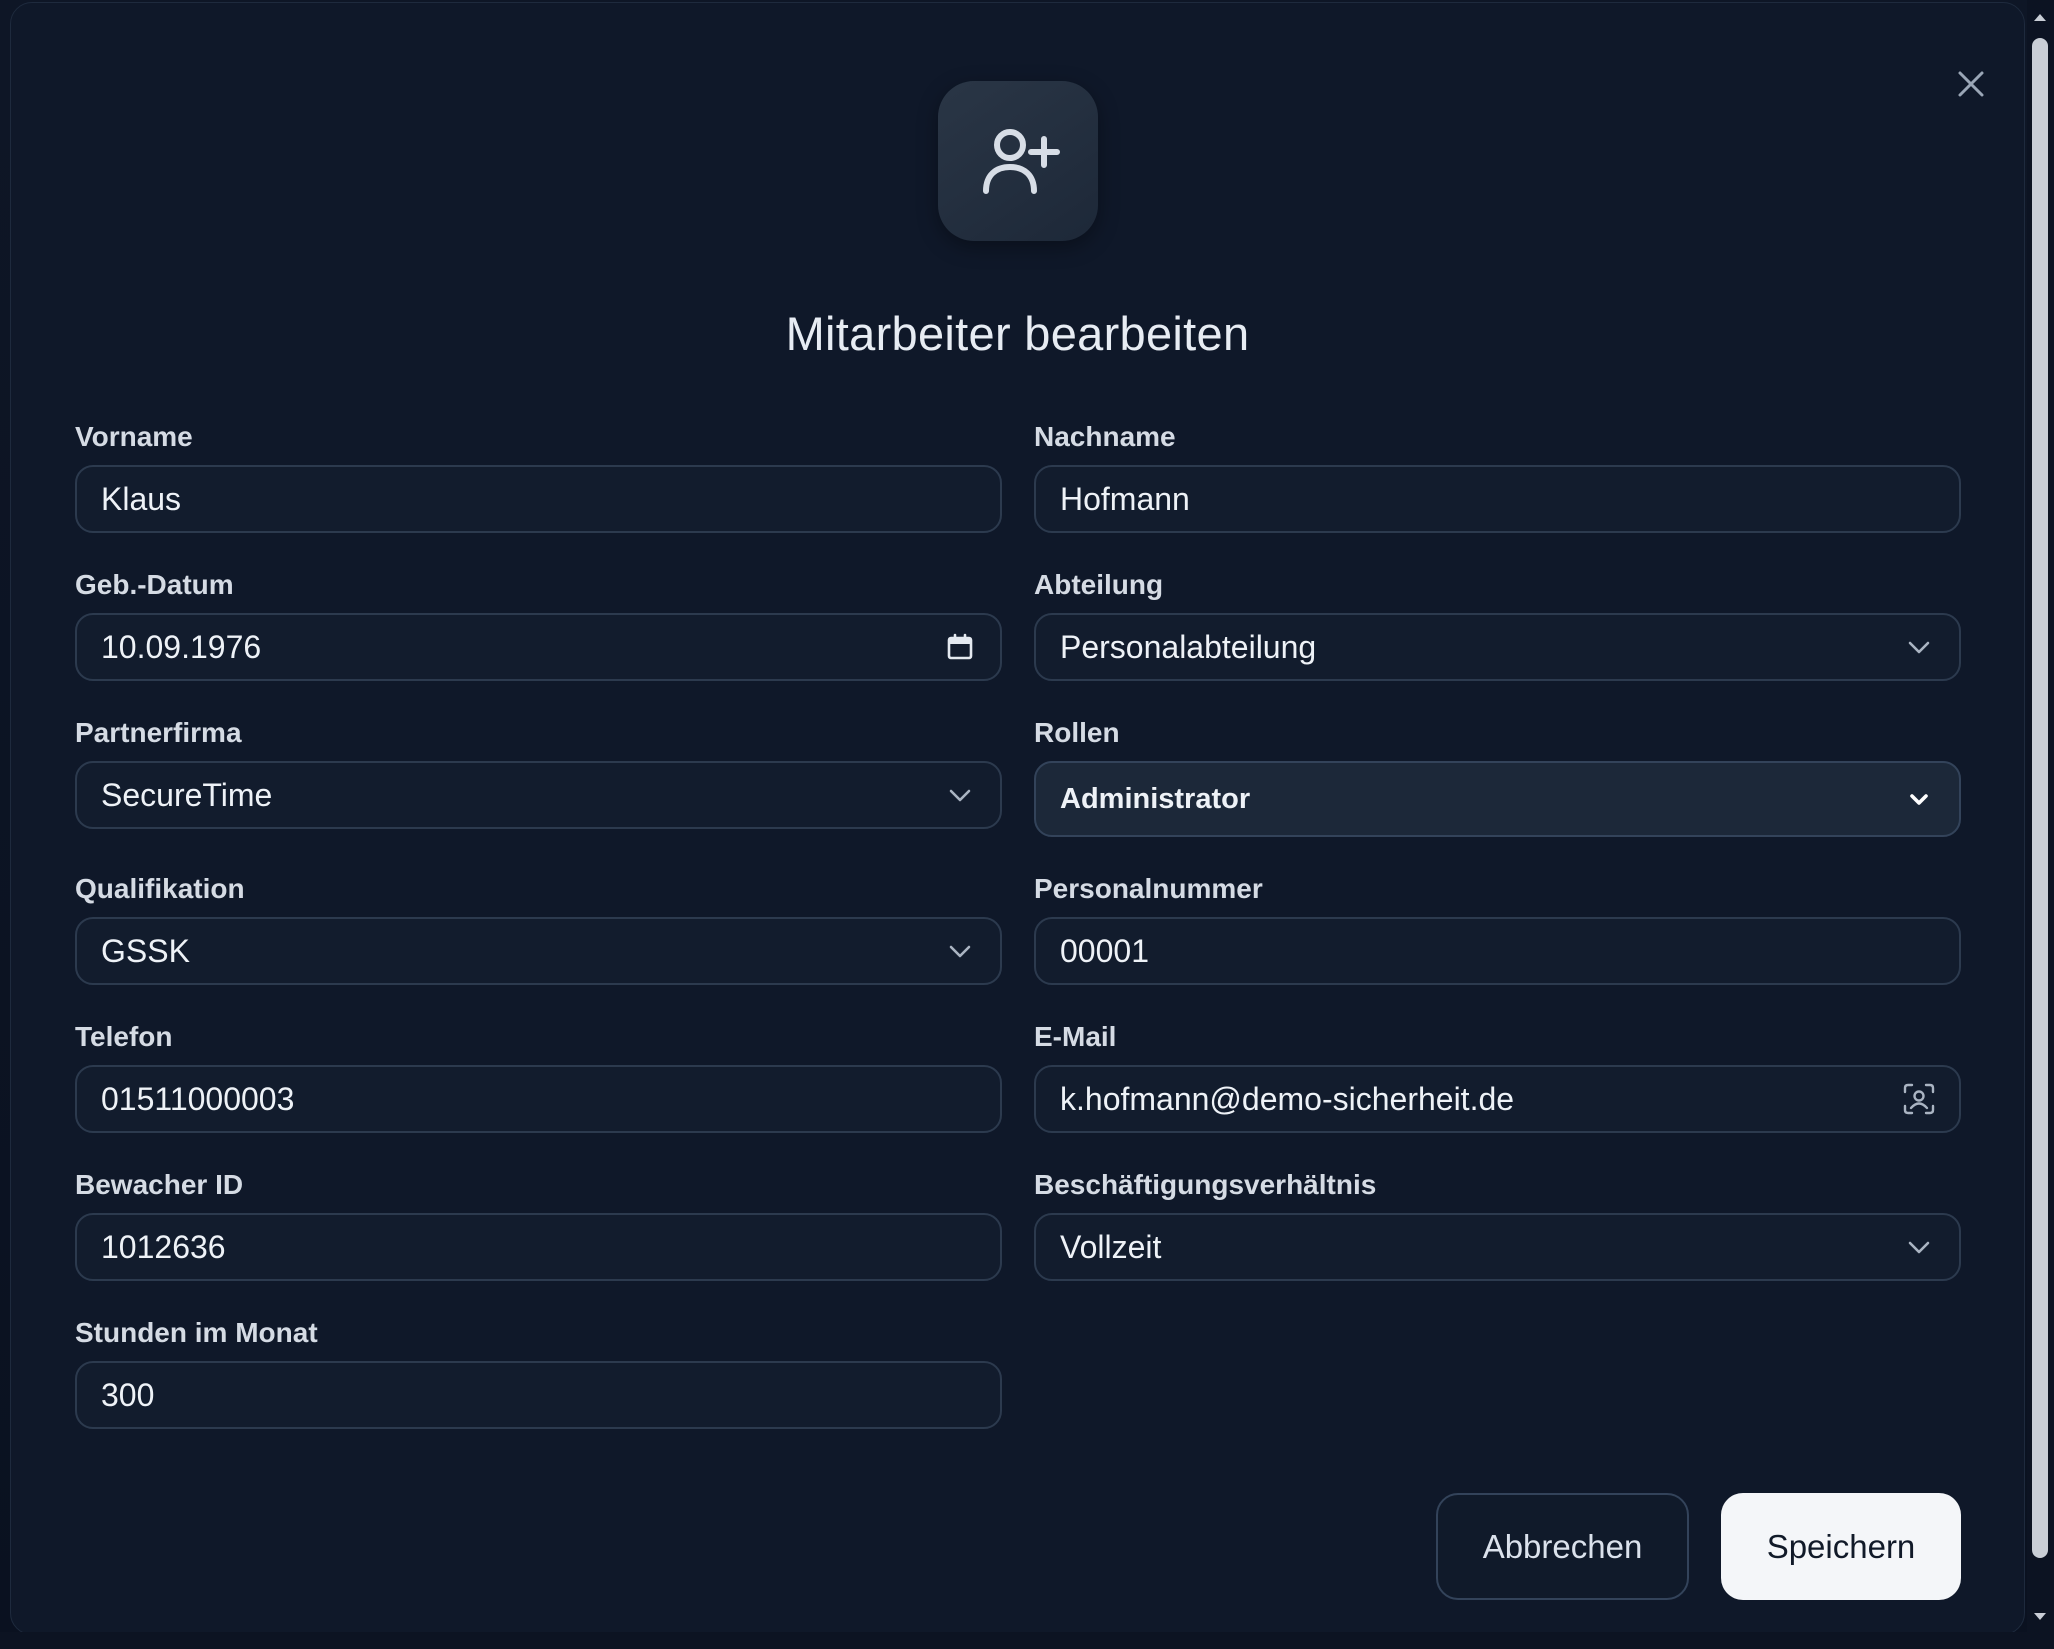 The width and height of the screenshot is (2054, 1649). Describe the element at coordinates (196, 1332) in the screenshot. I see `stunden-label: Stunden im Monat` at that location.